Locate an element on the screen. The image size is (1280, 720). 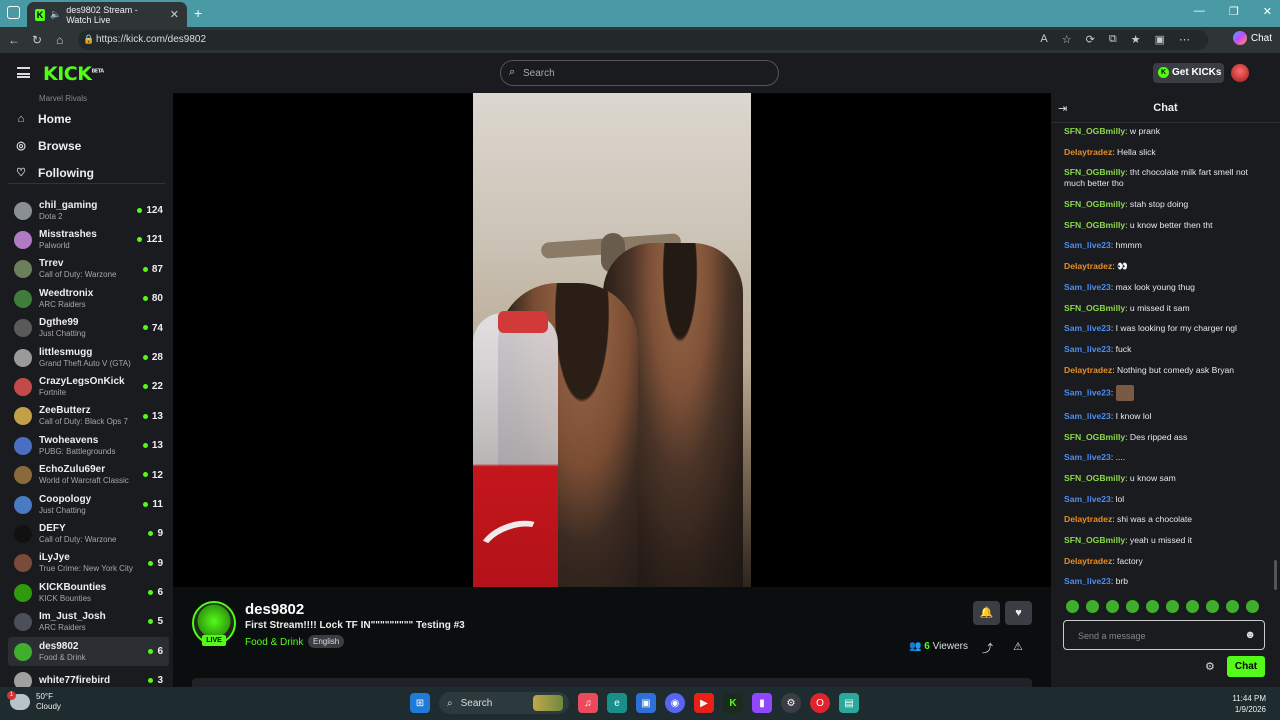
more-dots-icon: ⋯ is located at coordinates (1184, 39).